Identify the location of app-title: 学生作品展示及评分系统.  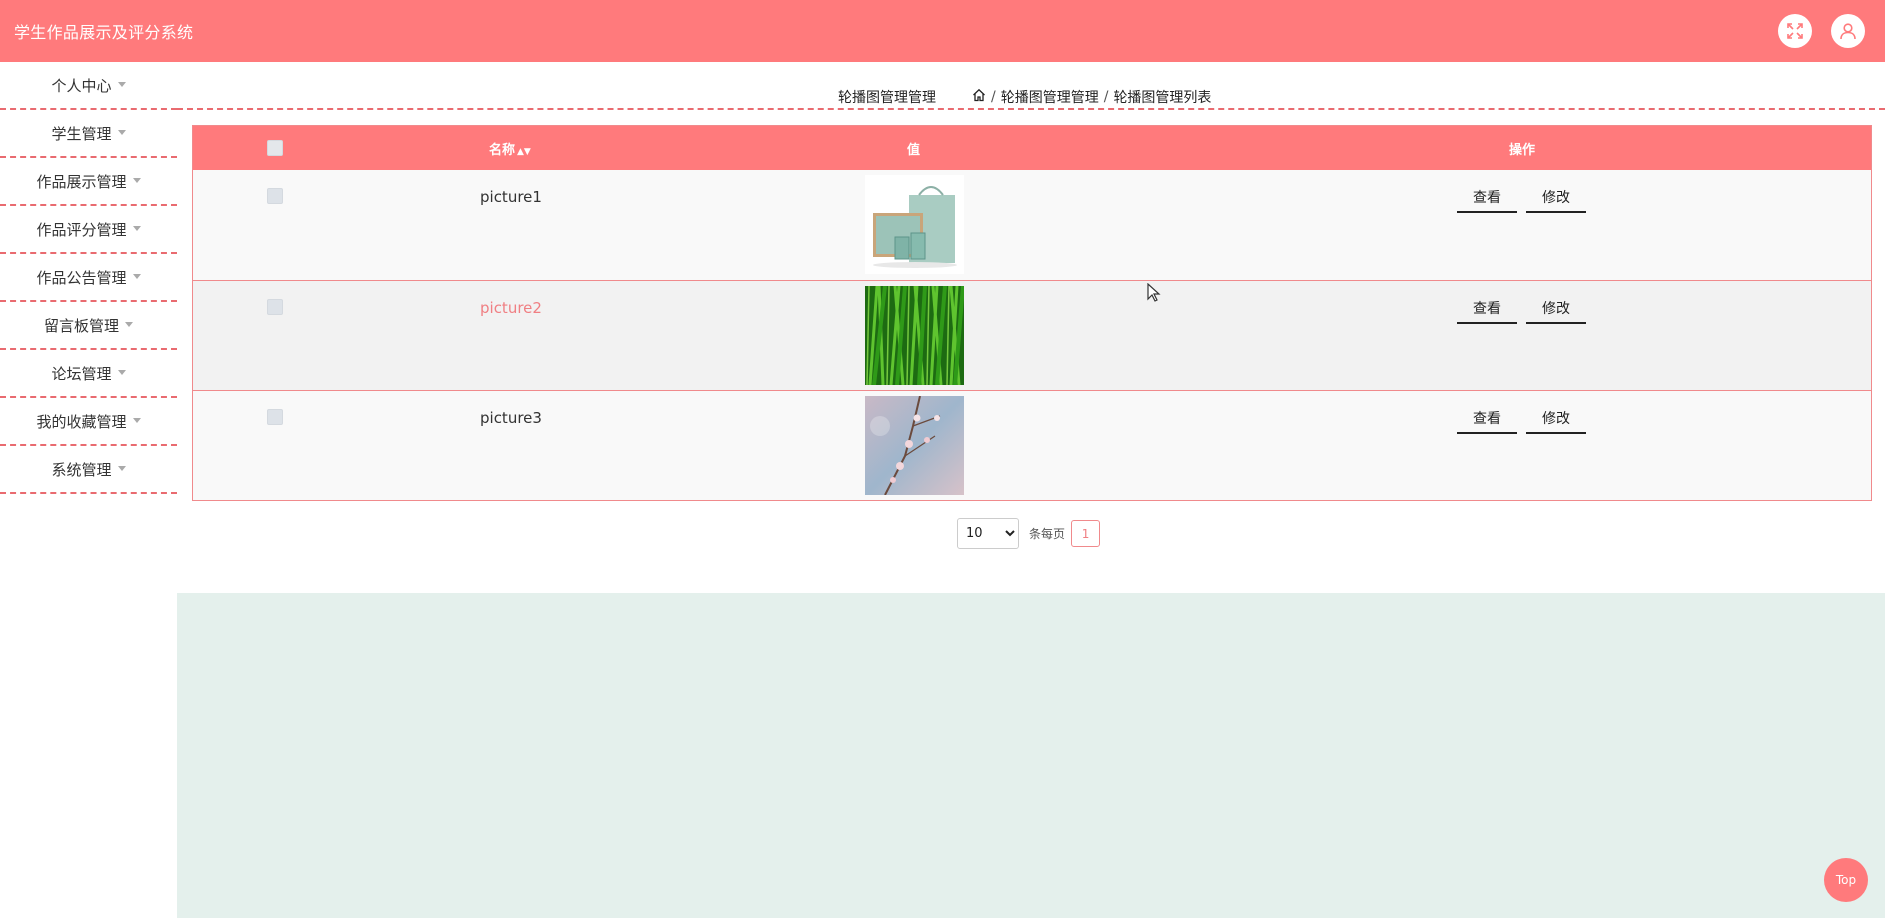
(104, 32).